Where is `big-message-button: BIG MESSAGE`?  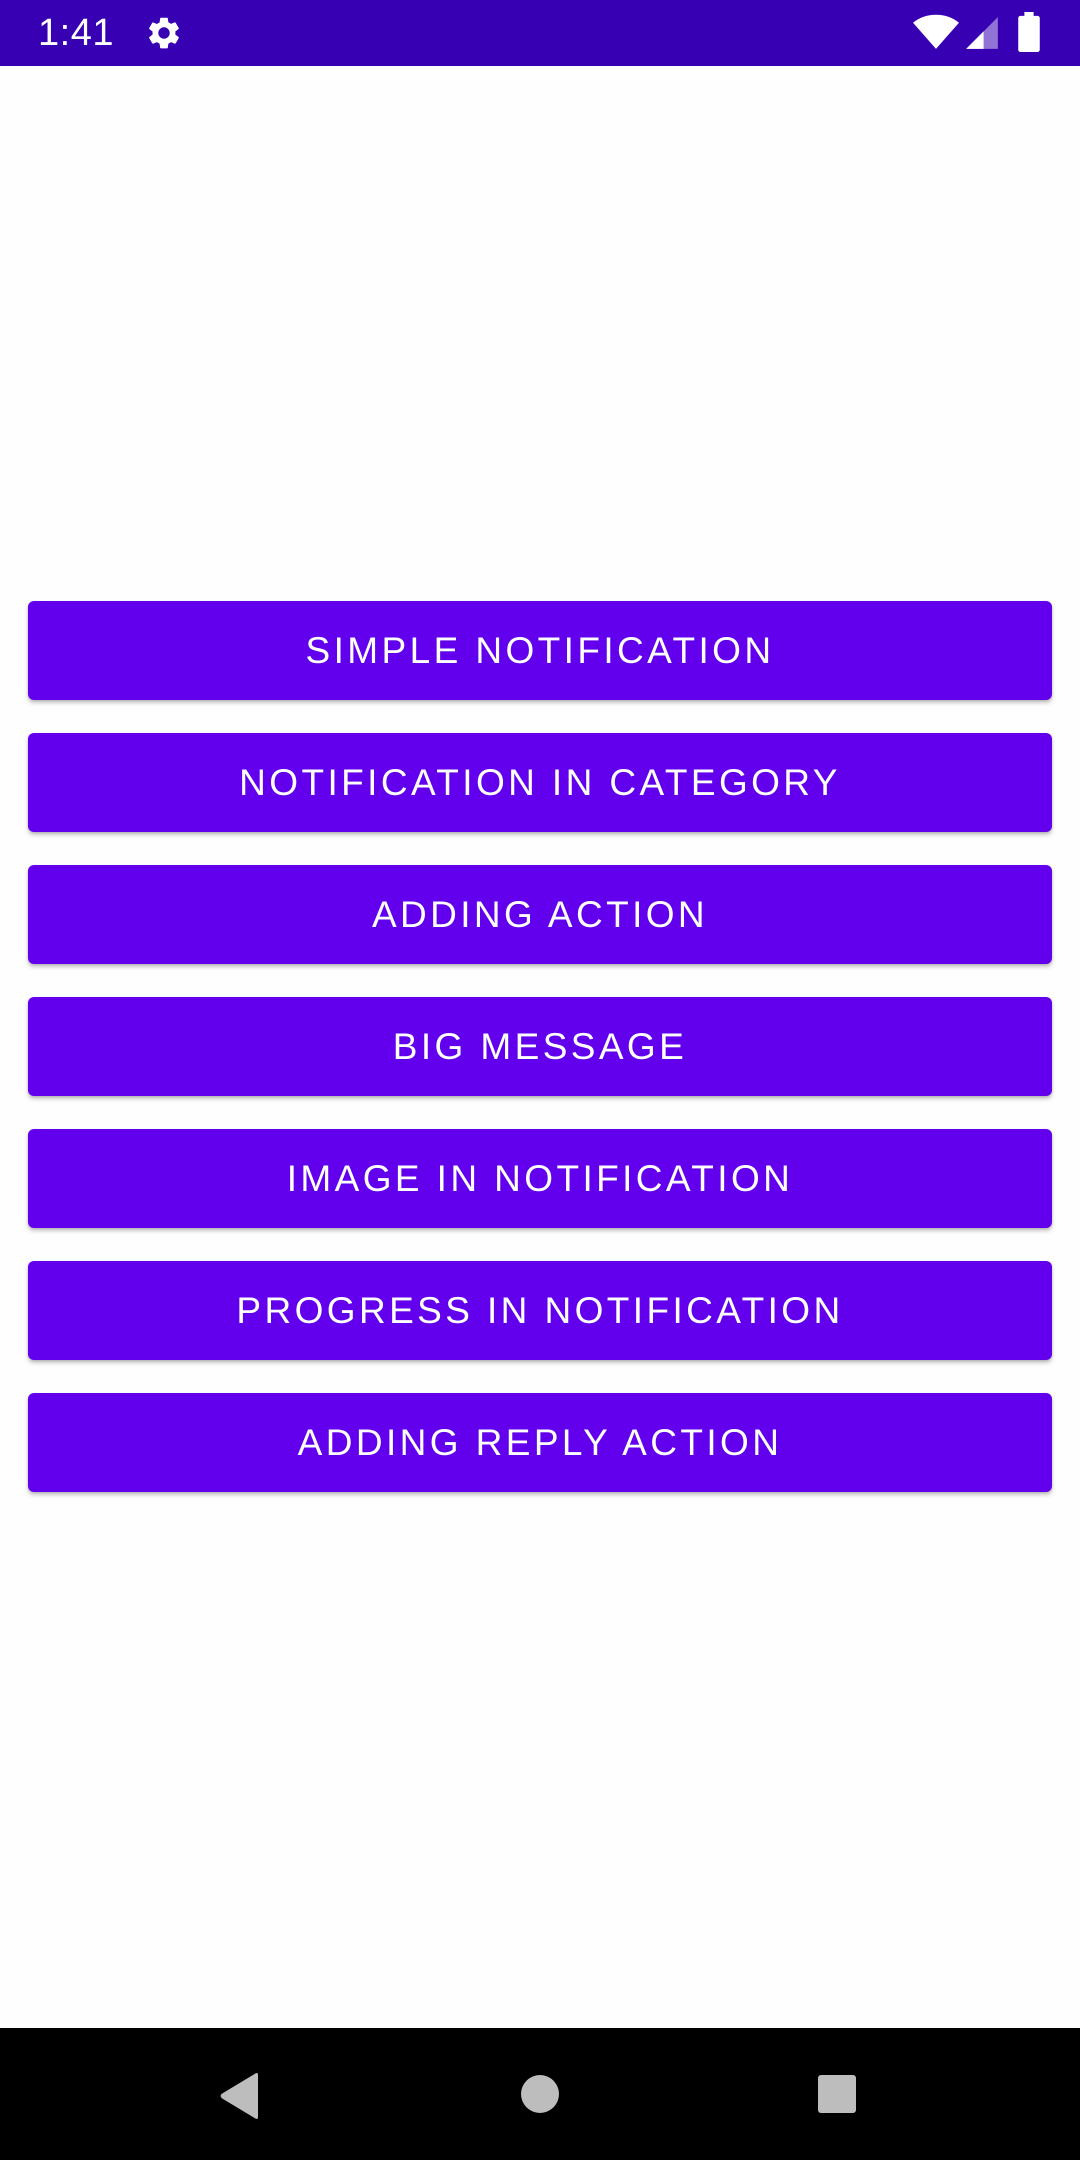 big-message-button: BIG MESSAGE is located at coordinates (540, 1046).